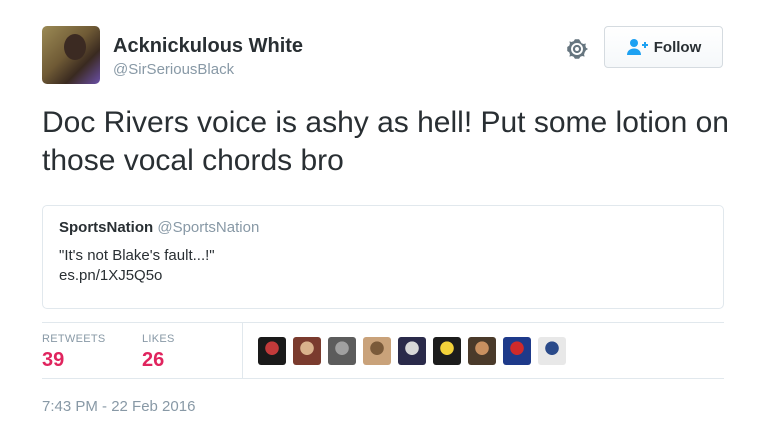  What do you see at coordinates (383, 276) in the screenshot?
I see `quoted-tweet-link: es.pn/1XJ5Q5o` at bounding box center [383, 276].